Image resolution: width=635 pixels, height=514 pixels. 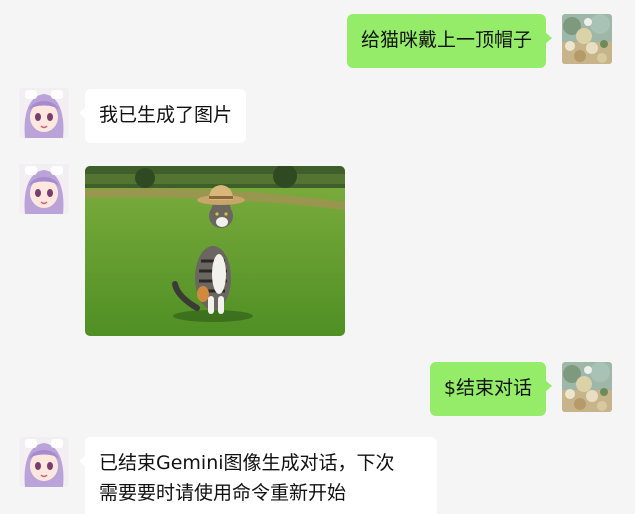 I want to click on outgoing-message-bubble: 给猫咪戴上一顶帽子, so click(x=449, y=41).